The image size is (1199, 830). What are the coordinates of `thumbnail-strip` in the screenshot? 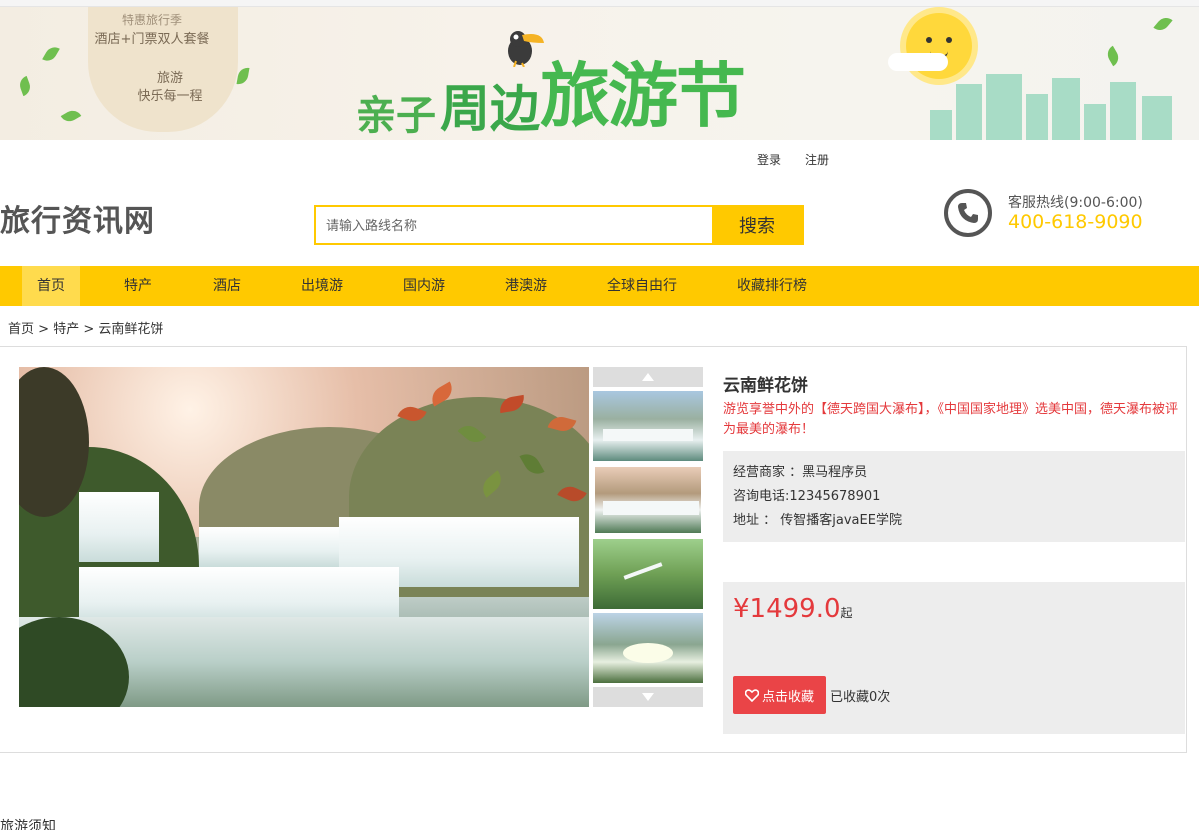 It's located at (648, 537).